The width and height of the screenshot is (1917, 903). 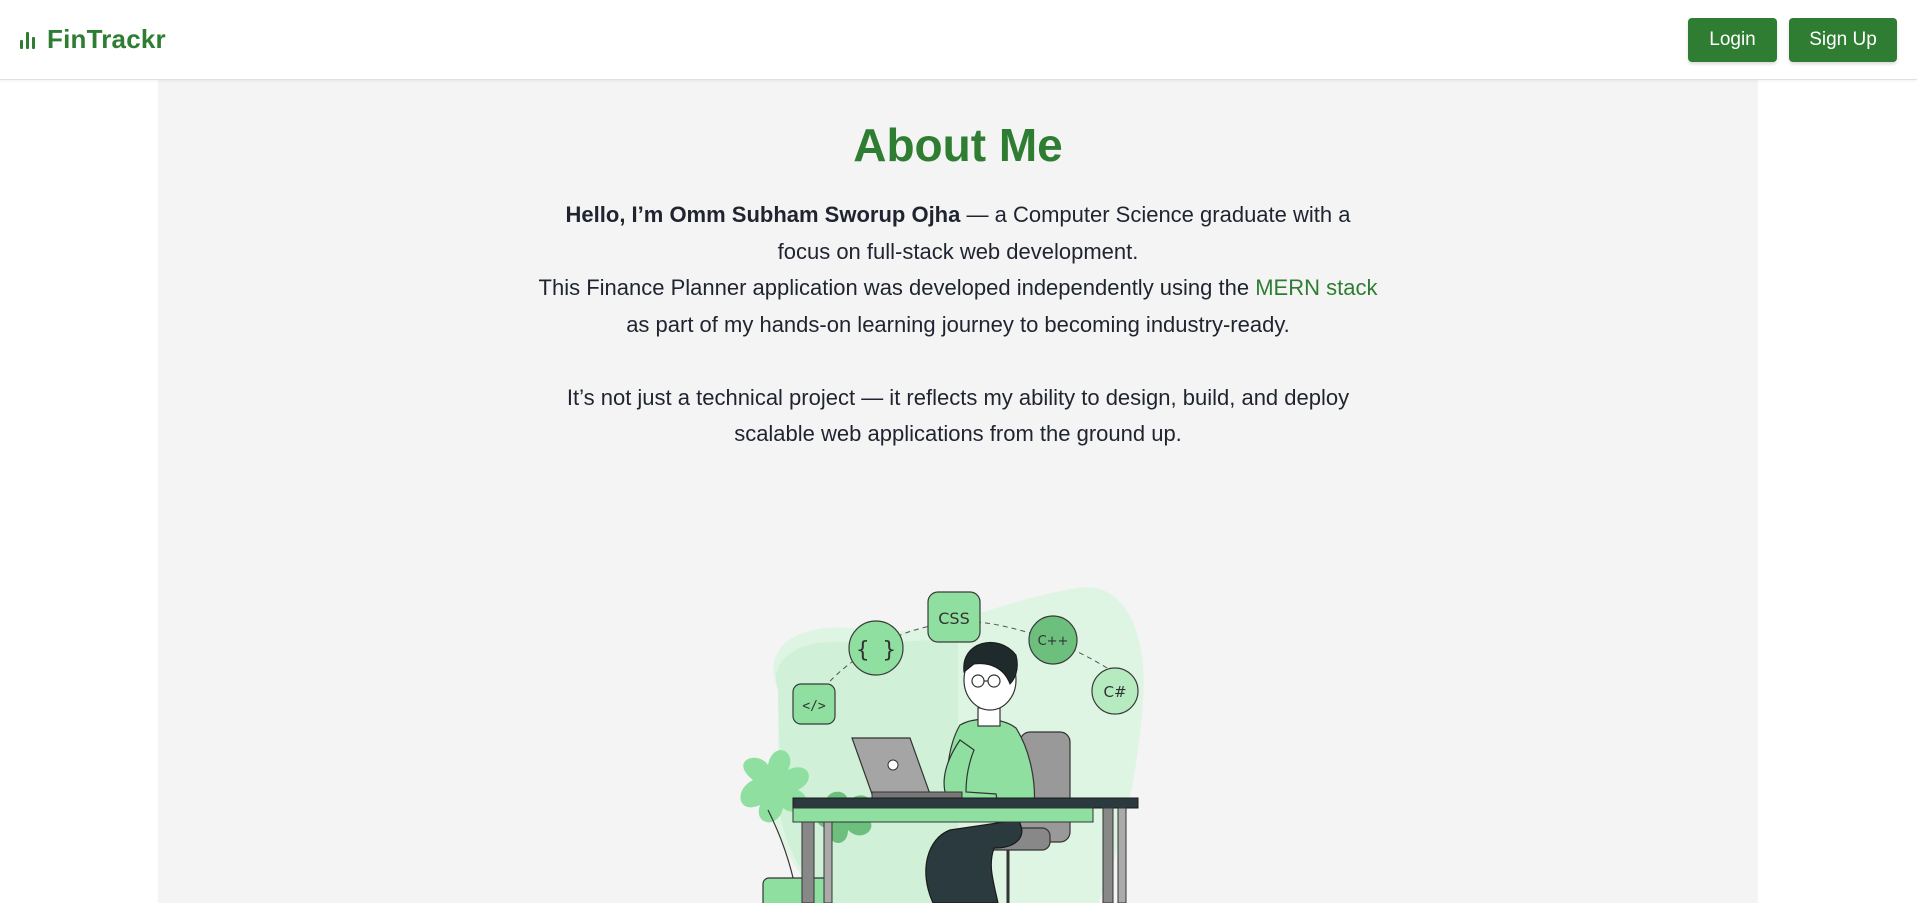 I want to click on code-tag-icon: </>, so click(x=814, y=704).